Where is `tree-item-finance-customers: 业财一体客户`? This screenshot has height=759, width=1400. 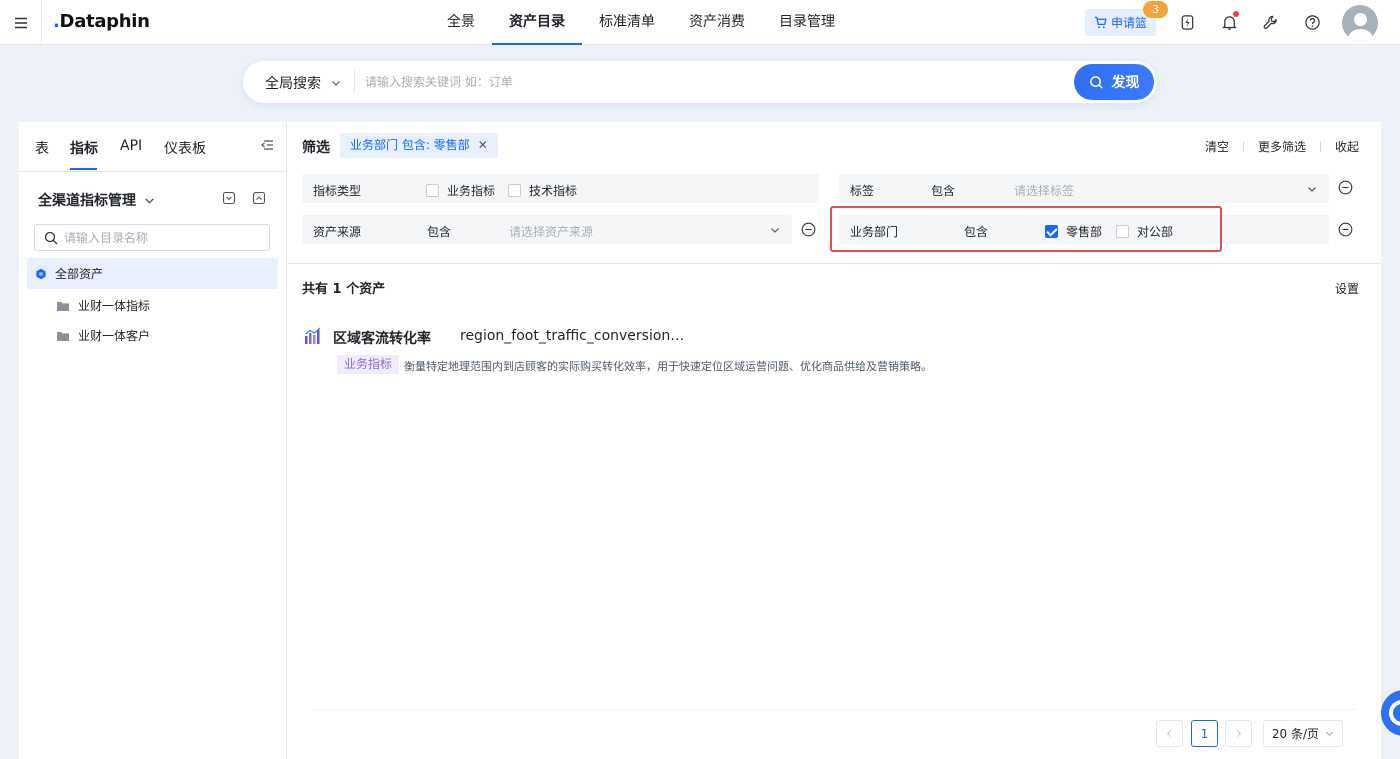 tree-item-finance-customers: 业财一体客户 is located at coordinates (103, 335).